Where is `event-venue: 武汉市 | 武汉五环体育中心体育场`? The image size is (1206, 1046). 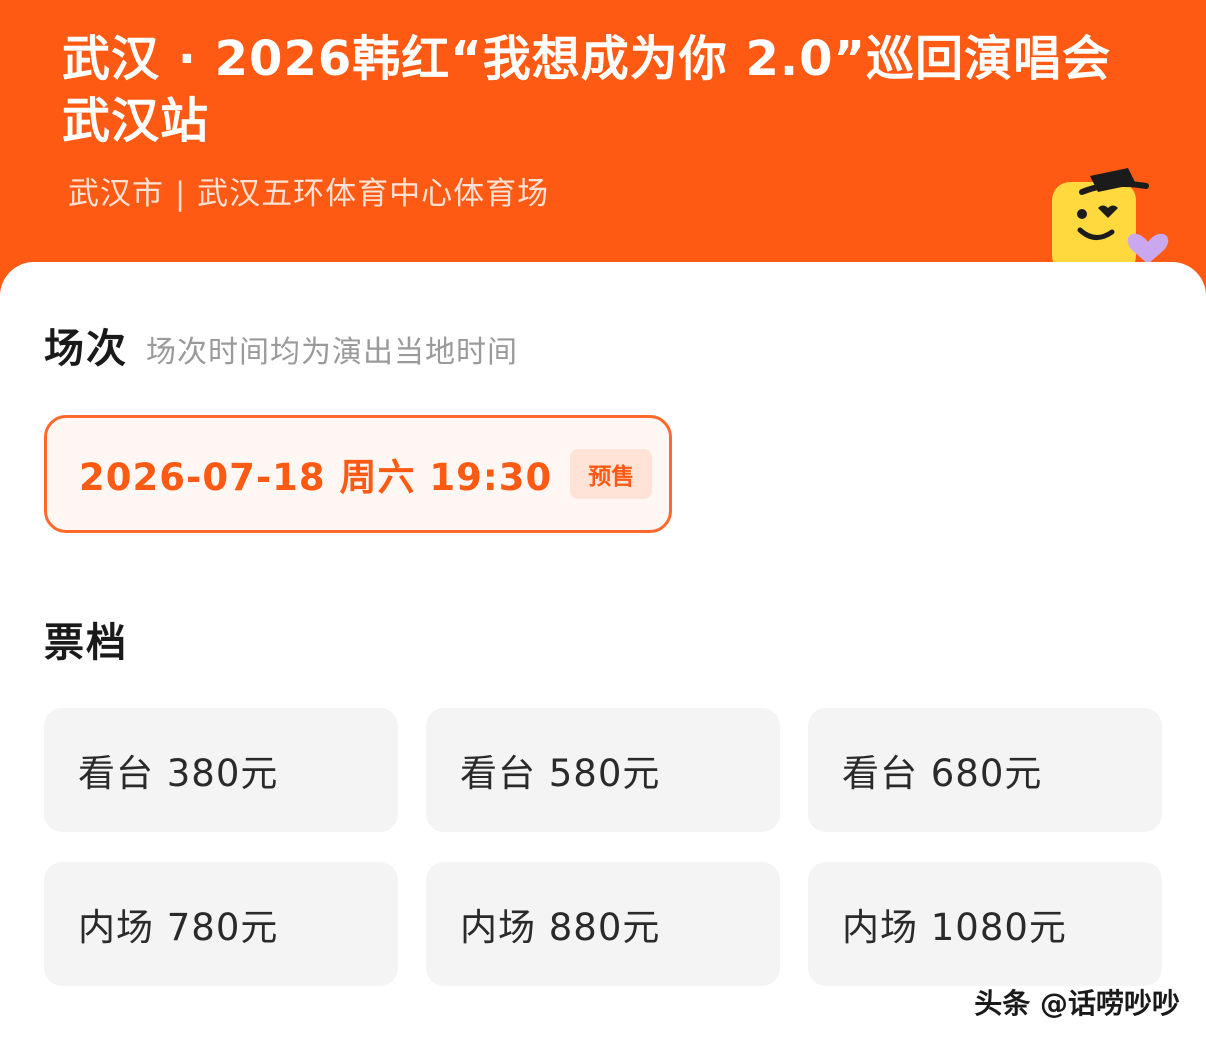
event-venue: 武汉市 | 武汉五环体育中心体育场 is located at coordinates (309, 194).